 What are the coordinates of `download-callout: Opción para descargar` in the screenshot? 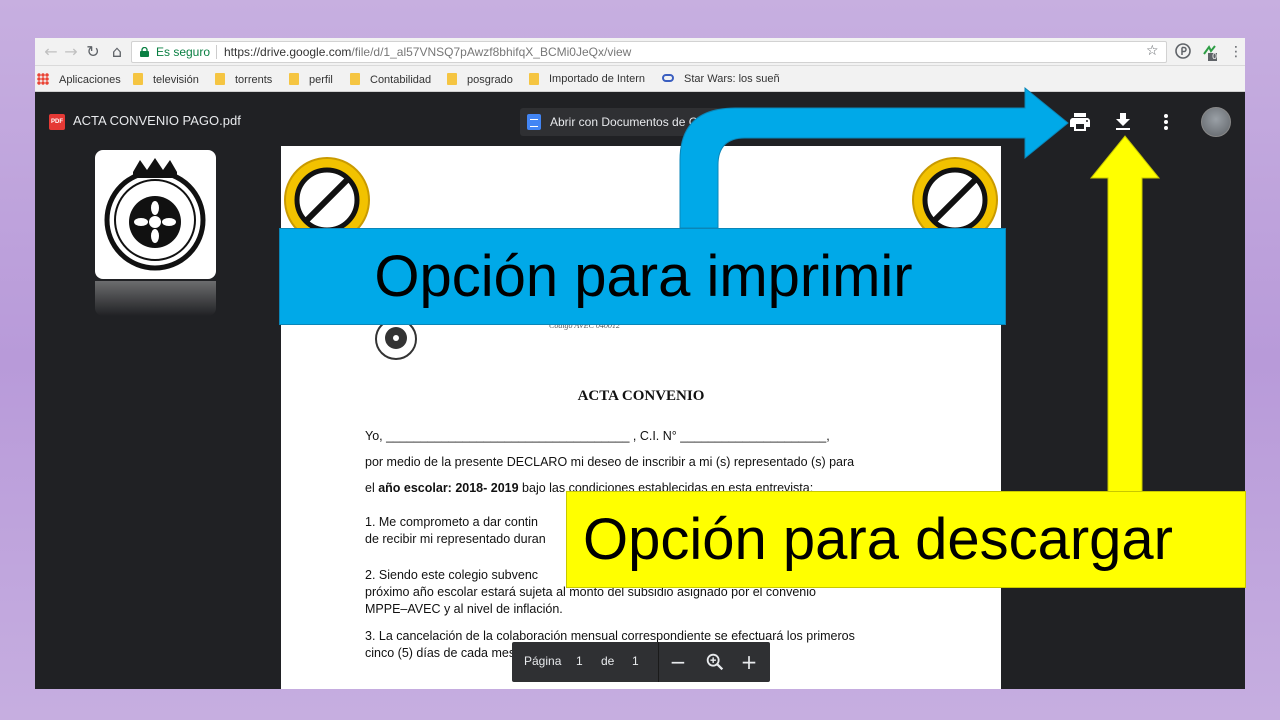 It's located at (906, 539).